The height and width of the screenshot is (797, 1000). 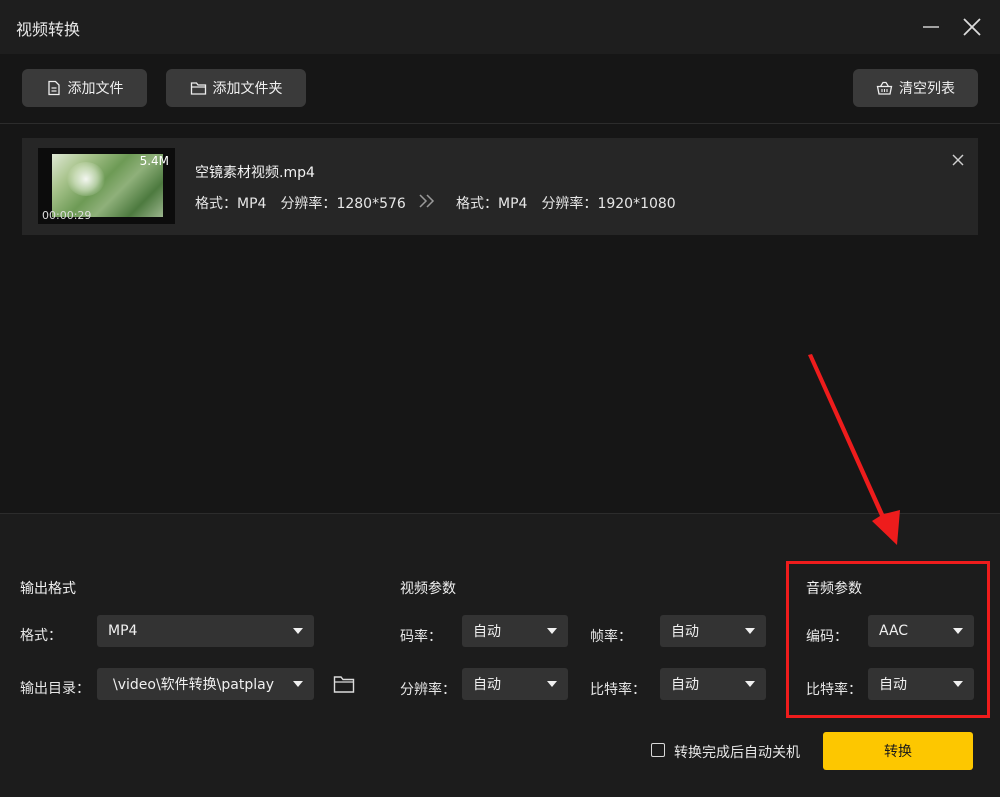 What do you see at coordinates (636, 204) in the screenshot?
I see `target-resolution: 1920*1080` at bounding box center [636, 204].